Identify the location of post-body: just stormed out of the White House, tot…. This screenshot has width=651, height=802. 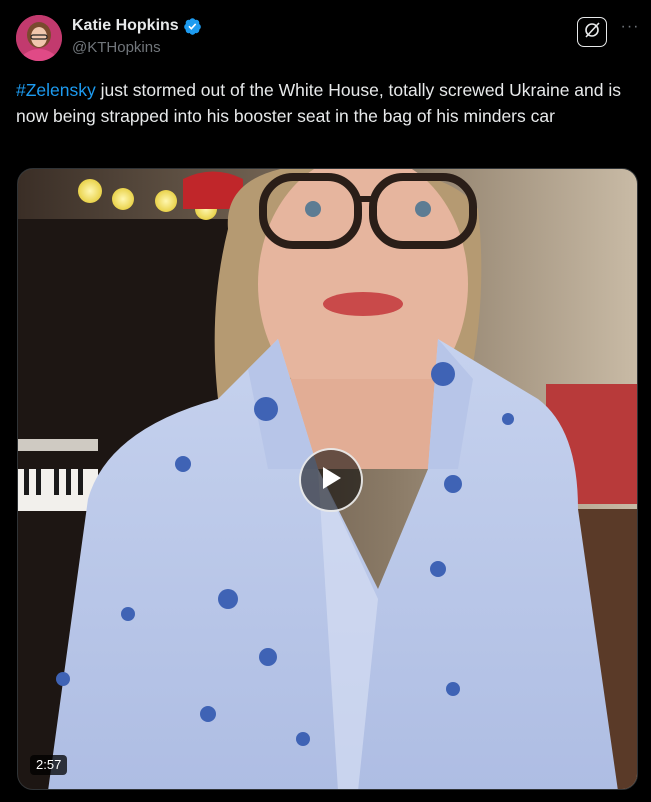
(319, 103).